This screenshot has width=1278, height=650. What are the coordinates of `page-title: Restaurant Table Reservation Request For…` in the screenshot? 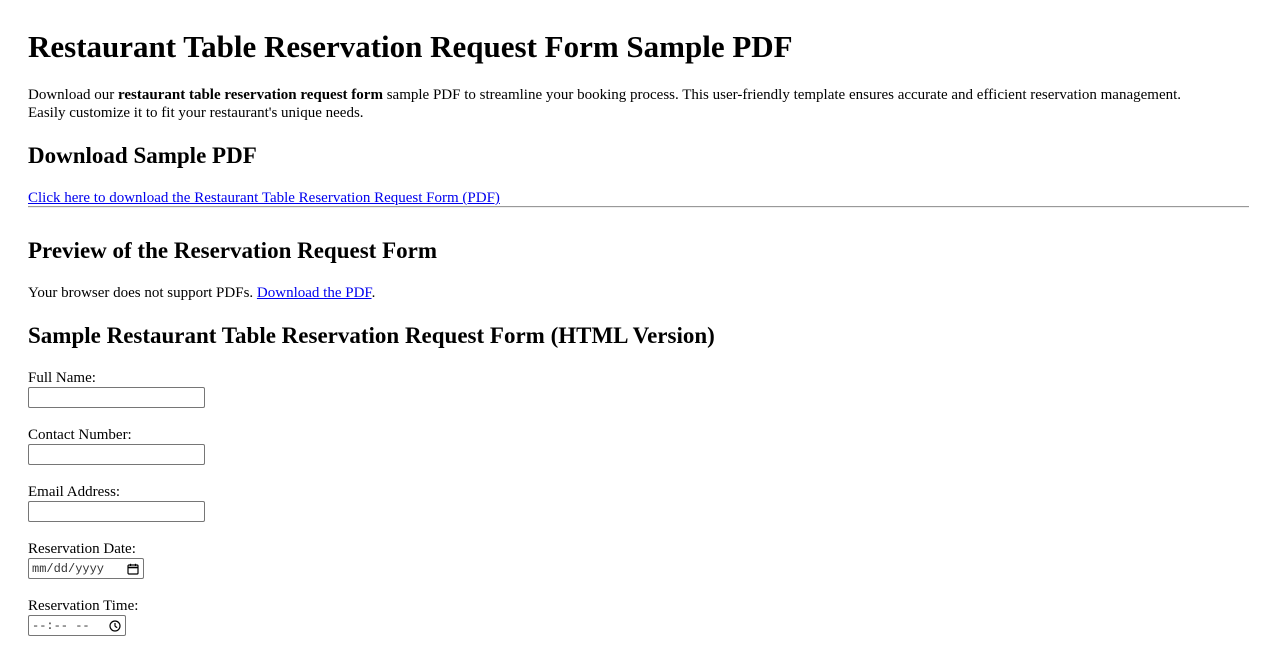 It's located at (410, 46).